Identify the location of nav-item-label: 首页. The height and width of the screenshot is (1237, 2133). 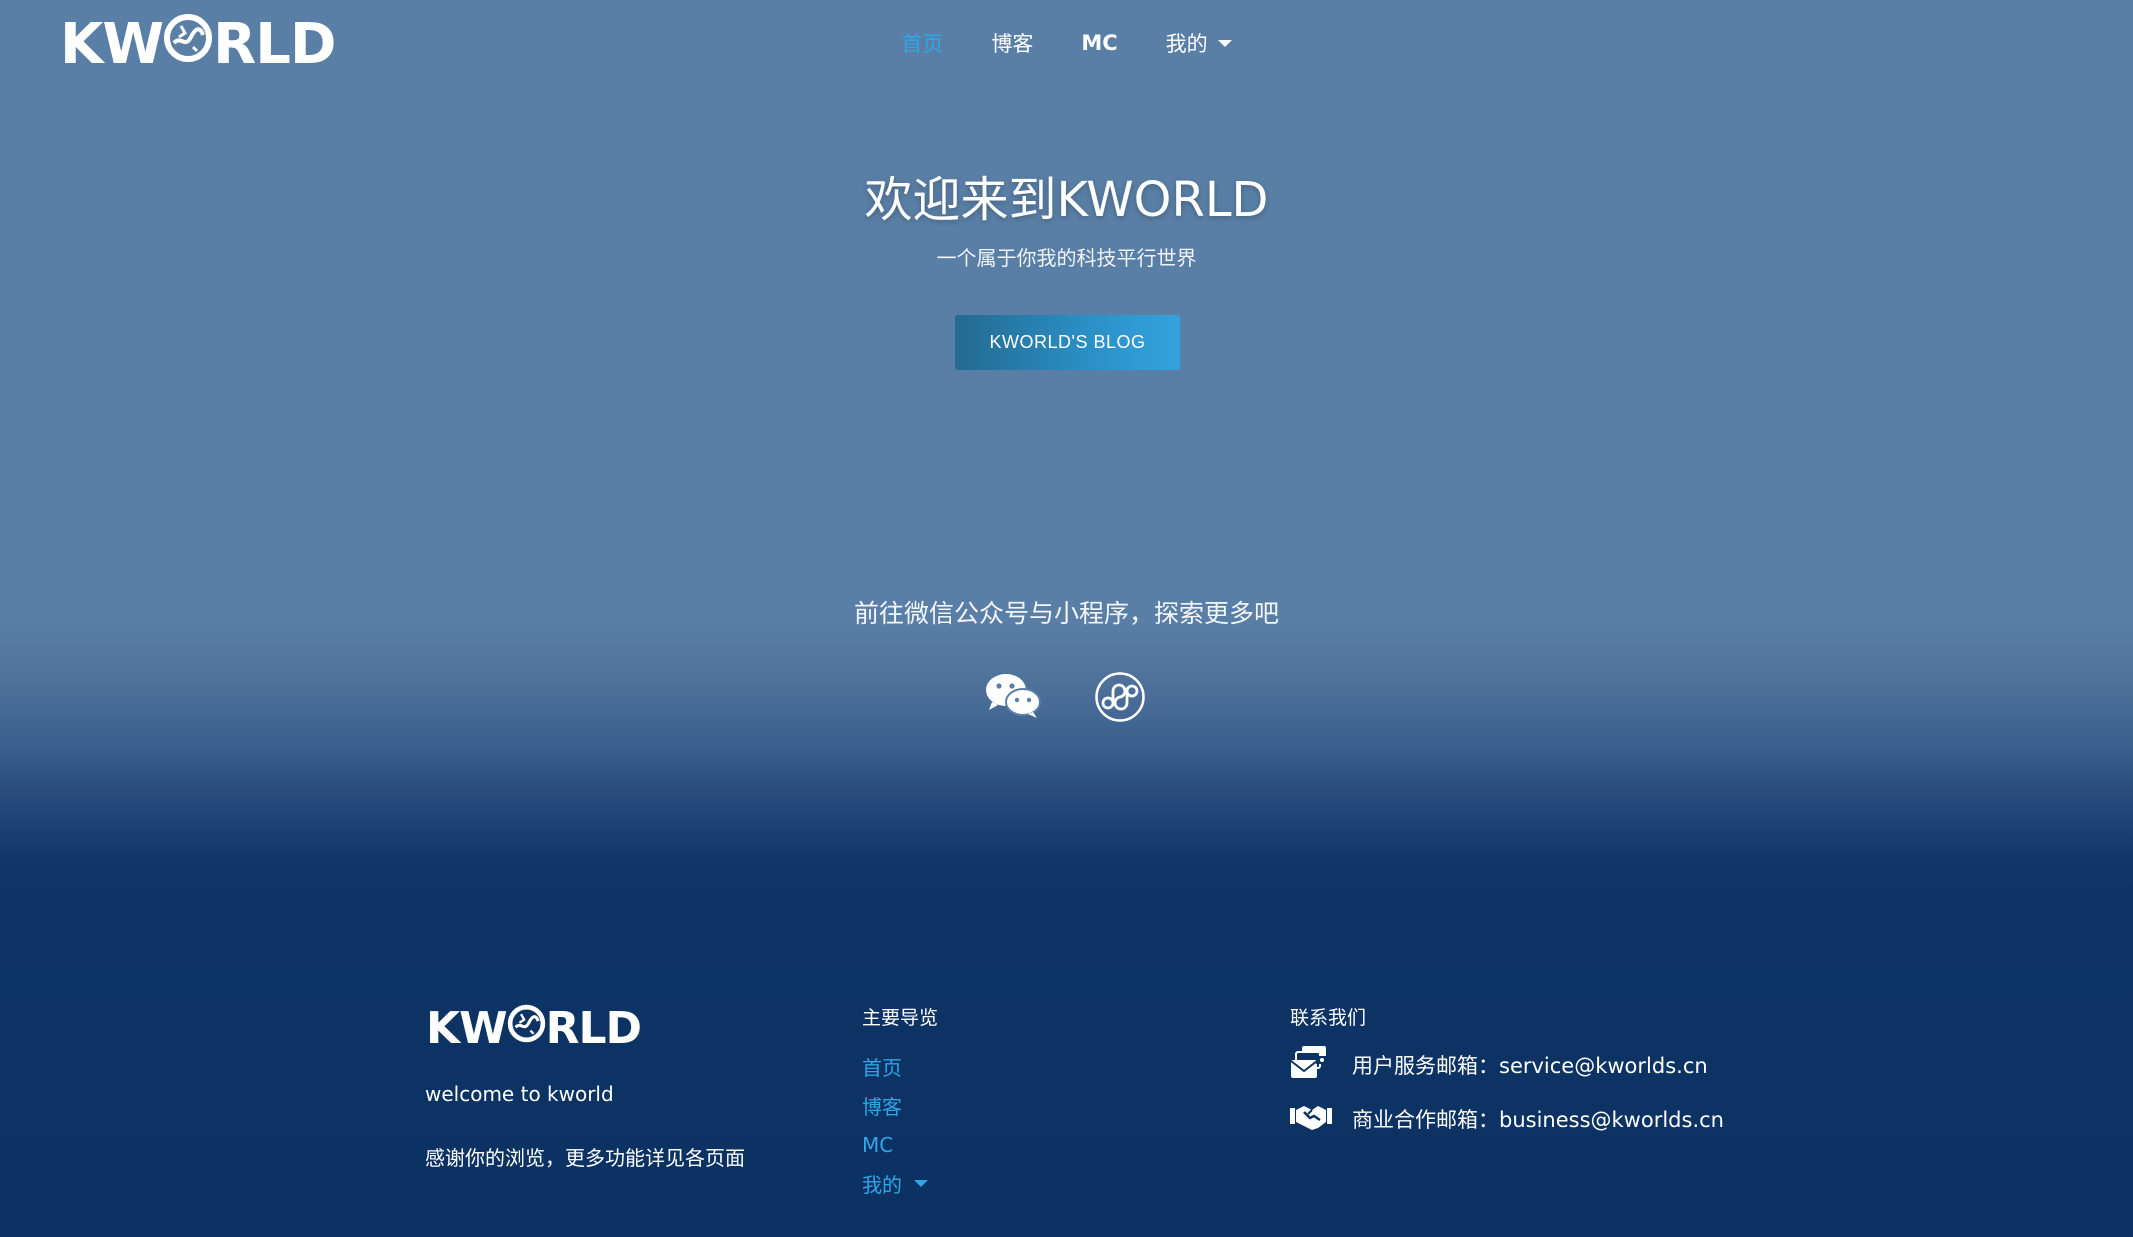
(922, 44).